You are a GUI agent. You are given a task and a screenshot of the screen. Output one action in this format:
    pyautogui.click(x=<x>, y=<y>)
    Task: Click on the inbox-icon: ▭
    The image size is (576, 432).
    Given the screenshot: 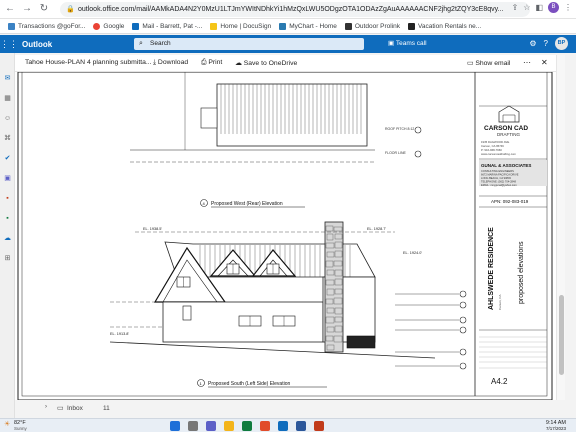 What is the action you would take?
    pyautogui.click(x=60, y=408)
    